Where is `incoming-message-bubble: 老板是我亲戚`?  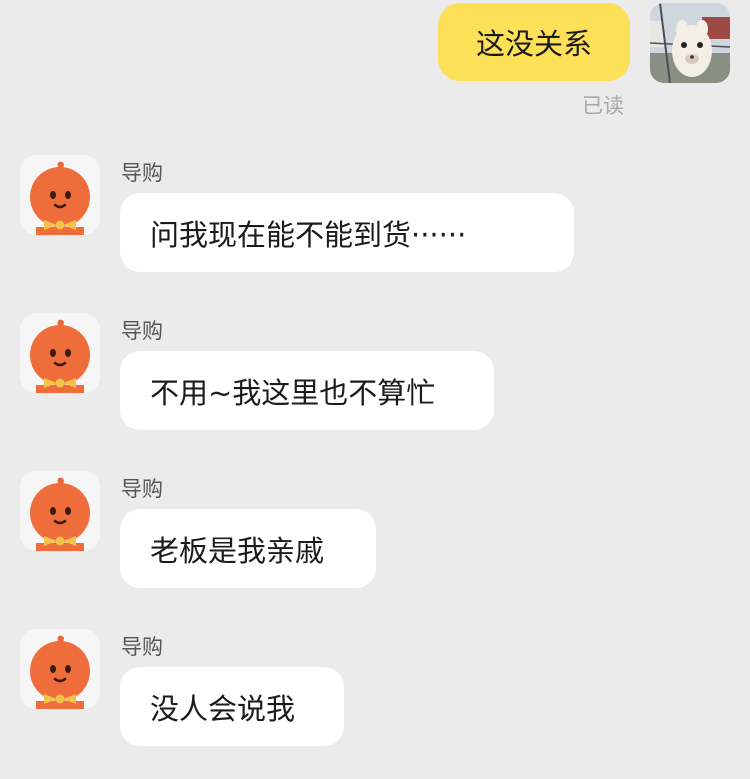 incoming-message-bubble: 老板是我亲戚 is located at coordinates (248, 548).